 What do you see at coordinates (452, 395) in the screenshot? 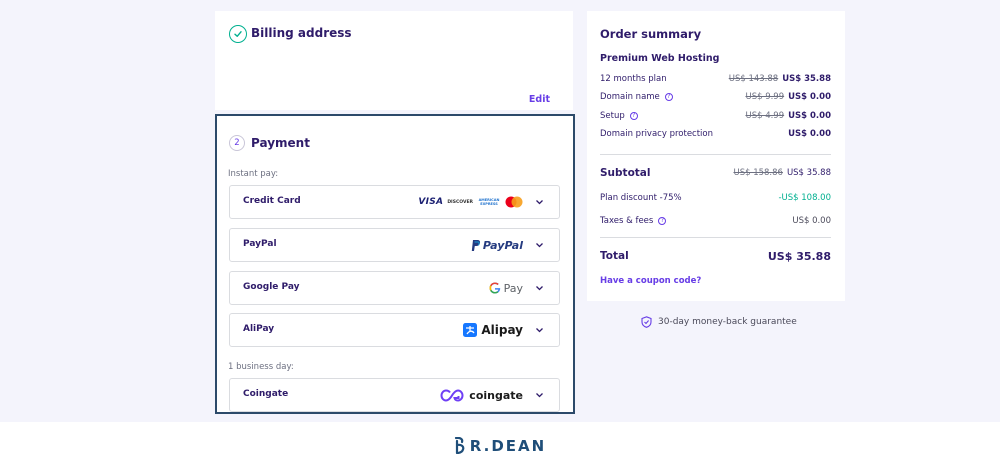
I see `coingate-icon` at bounding box center [452, 395].